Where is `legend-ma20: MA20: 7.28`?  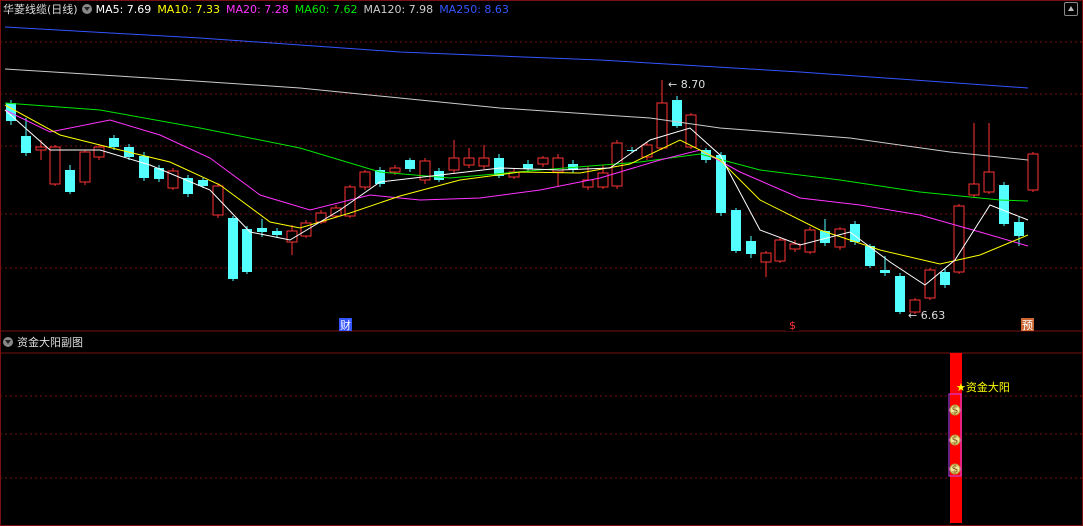
legend-ma20: MA20: 7.28 is located at coordinates (257, 9).